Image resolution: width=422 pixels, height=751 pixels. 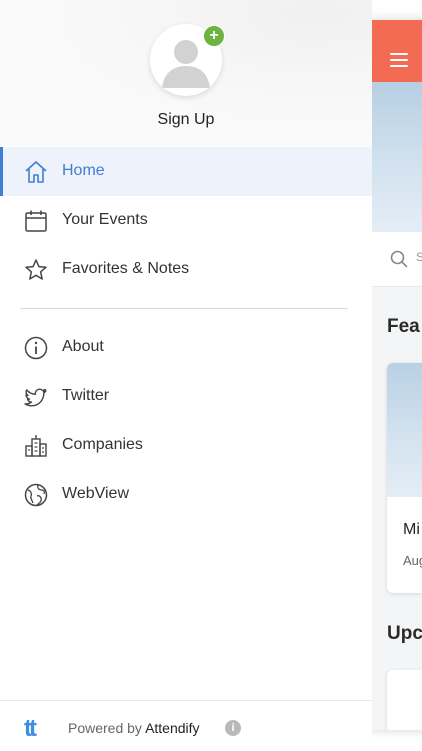 What do you see at coordinates (105, 219) in the screenshot?
I see `nav-label-your-events: Your Events` at bounding box center [105, 219].